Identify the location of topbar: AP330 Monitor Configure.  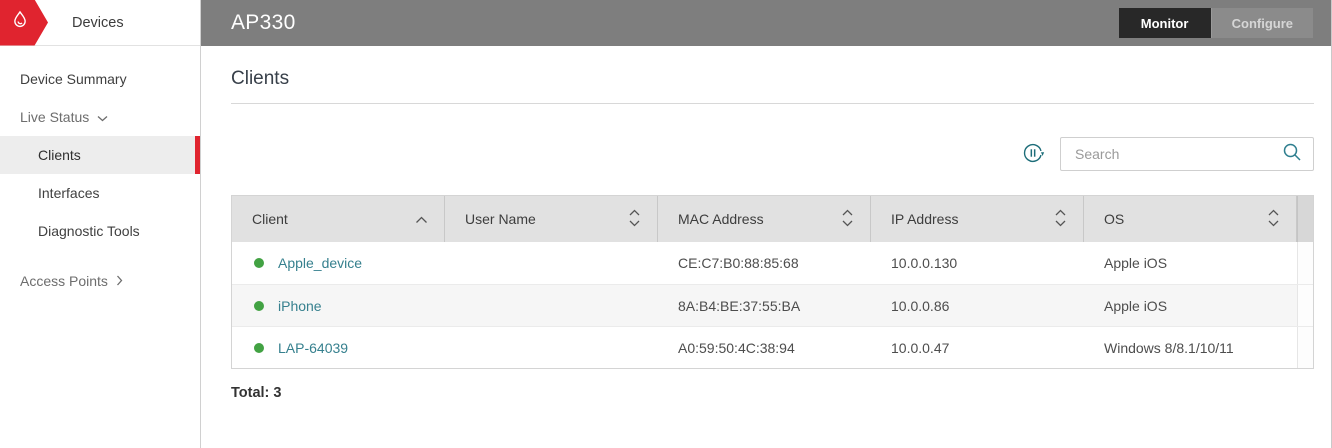
(766, 23).